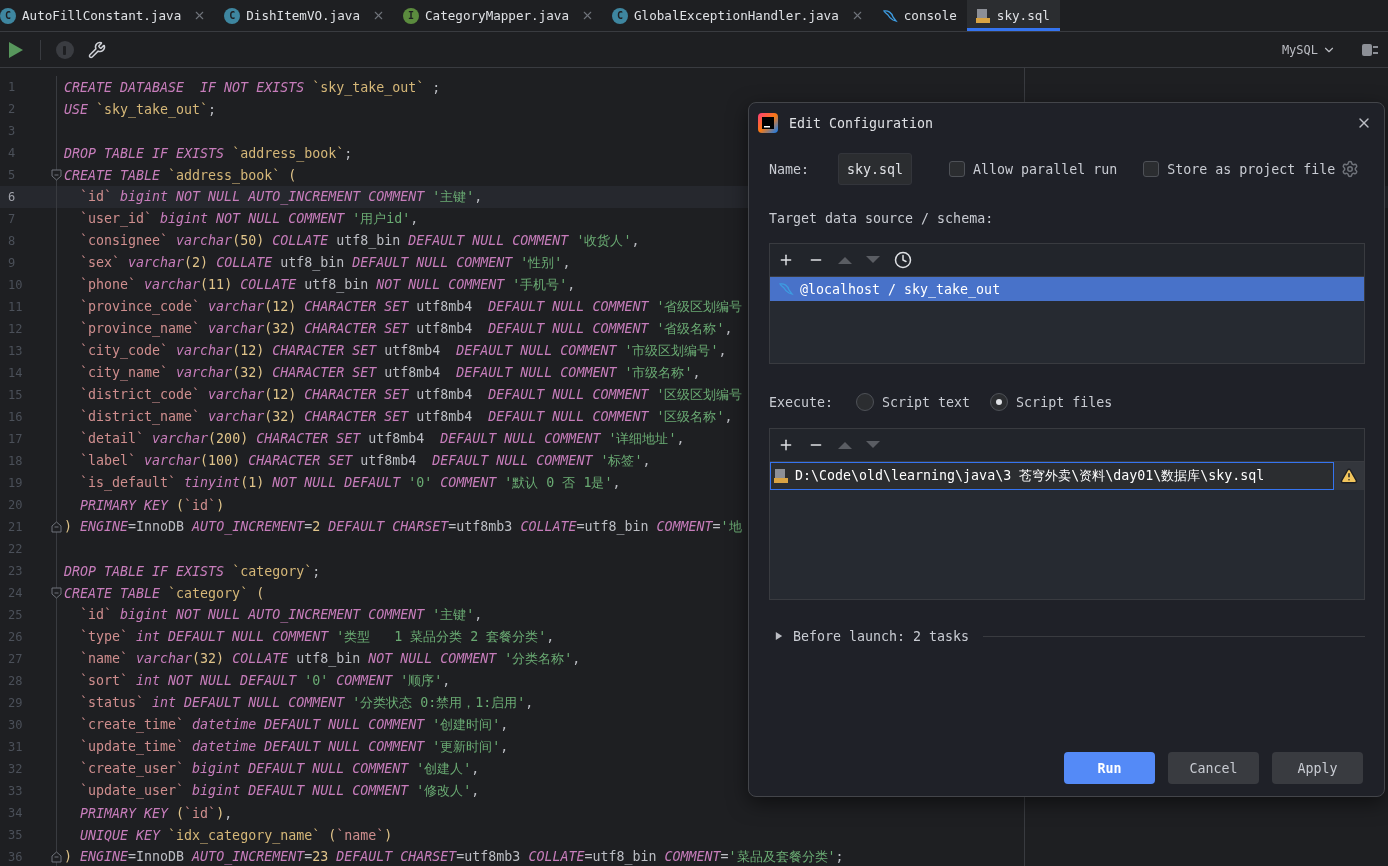 Image resolution: width=1388 pixels, height=866 pixels. What do you see at coordinates (920, 15) in the screenshot?
I see `editor-tab: console` at bounding box center [920, 15].